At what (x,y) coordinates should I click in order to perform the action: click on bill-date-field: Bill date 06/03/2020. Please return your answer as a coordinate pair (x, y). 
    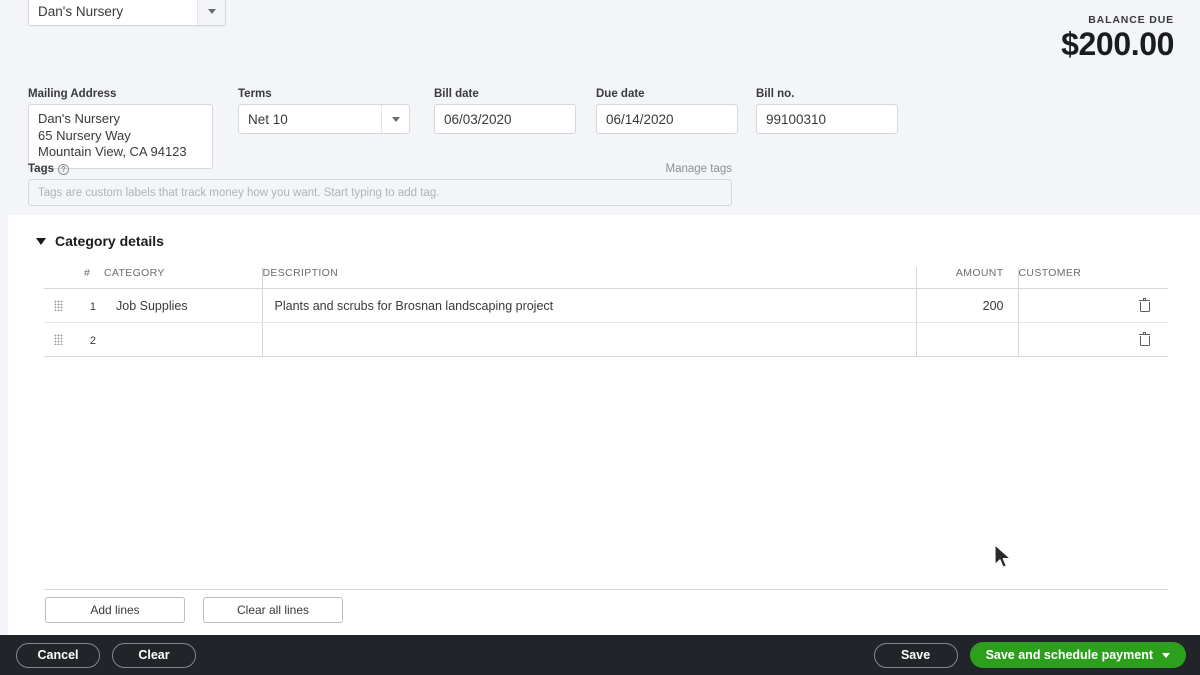
    Looking at the image, I should click on (505, 111).